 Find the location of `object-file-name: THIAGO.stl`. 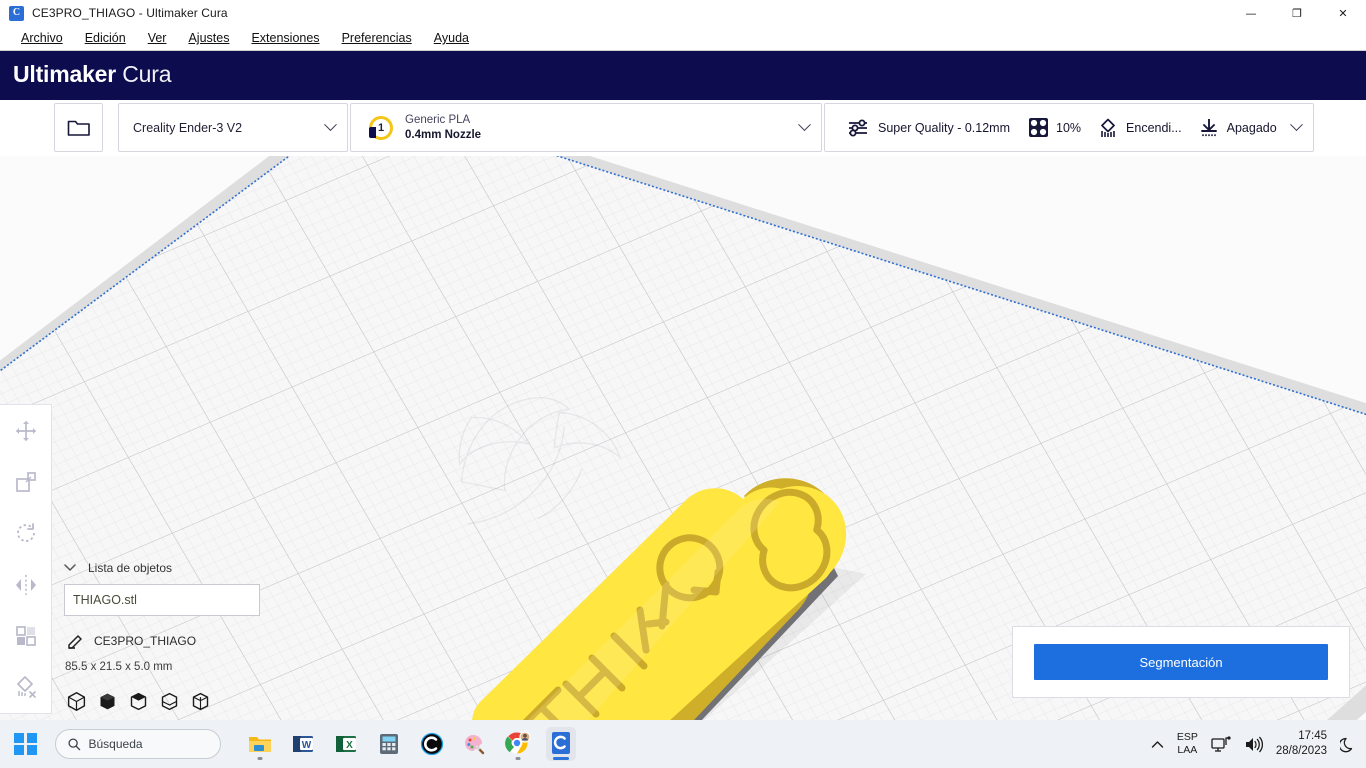

object-file-name: THIAGO.stl is located at coordinates (162, 600).